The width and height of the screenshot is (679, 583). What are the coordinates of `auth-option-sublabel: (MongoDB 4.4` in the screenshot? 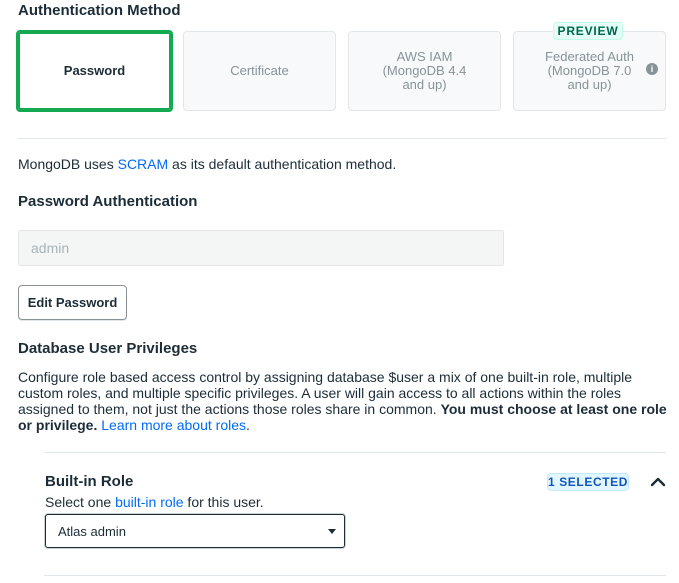 It's located at (424, 70).